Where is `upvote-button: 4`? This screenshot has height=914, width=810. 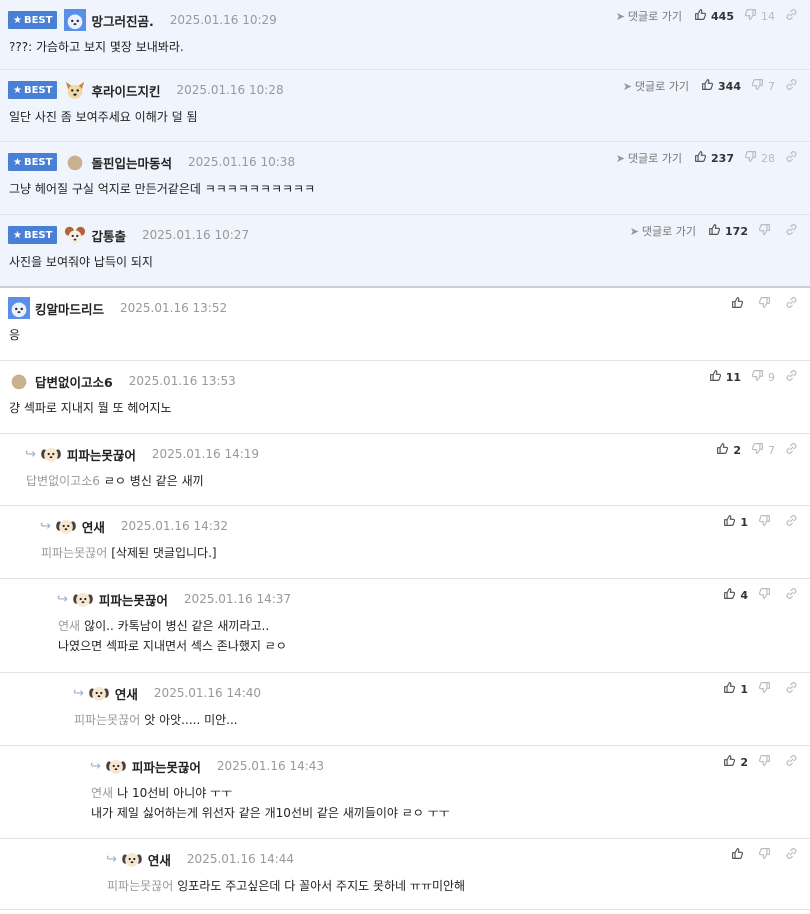
upvote-button: 4 is located at coordinates (735, 595).